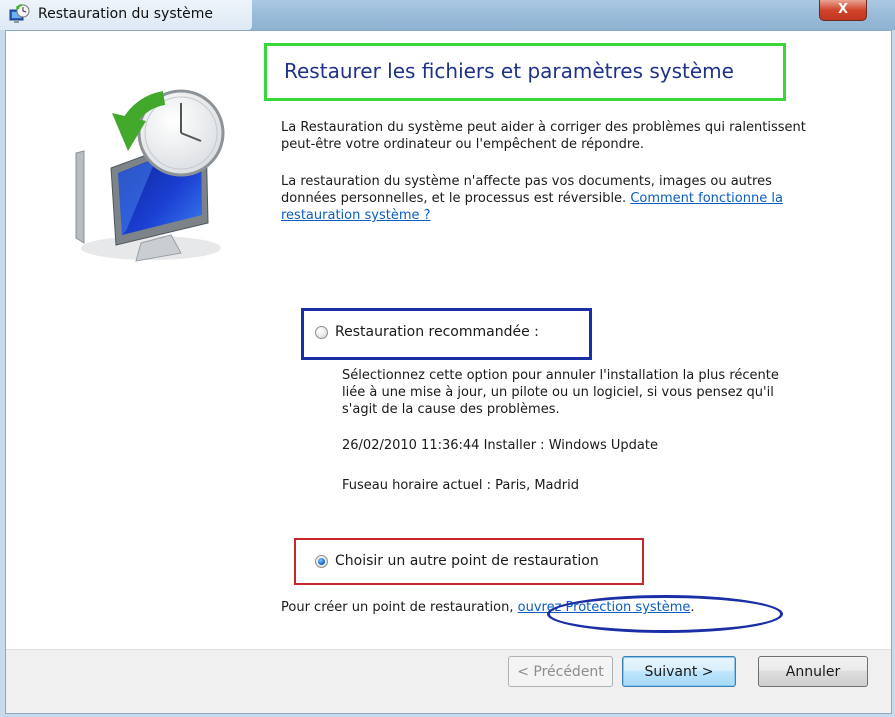  What do you see at coordinates (813, 671) in the screenshot?
I see `cancel-button: Annuler` at bounding box center [813, 671].